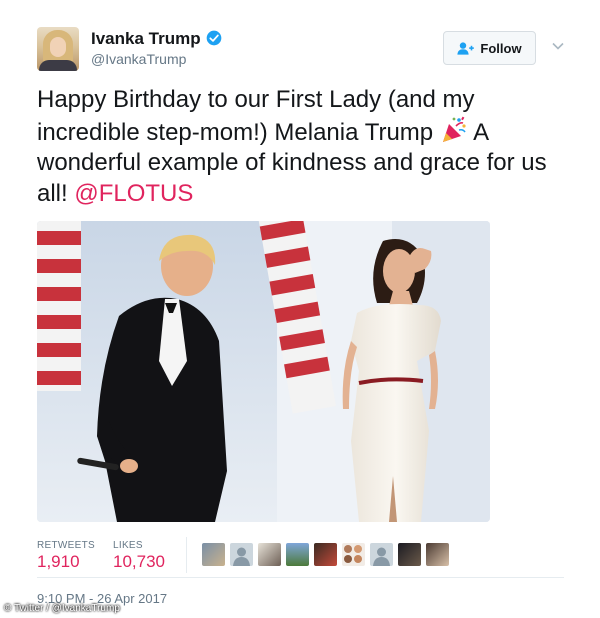 The height and width of the screenshot is (618, 600). What do you see at coordinates (62, 608) in the screenshot?
I see `image-credit: © Twitter / @IvankaTrump` at bounding box center [62, 608].